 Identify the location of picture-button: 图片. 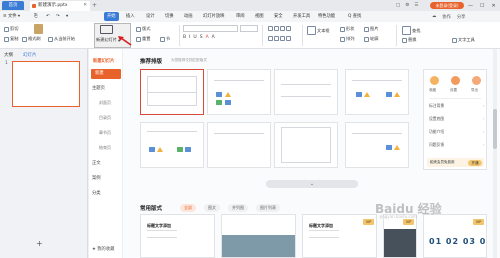
(371, 29).